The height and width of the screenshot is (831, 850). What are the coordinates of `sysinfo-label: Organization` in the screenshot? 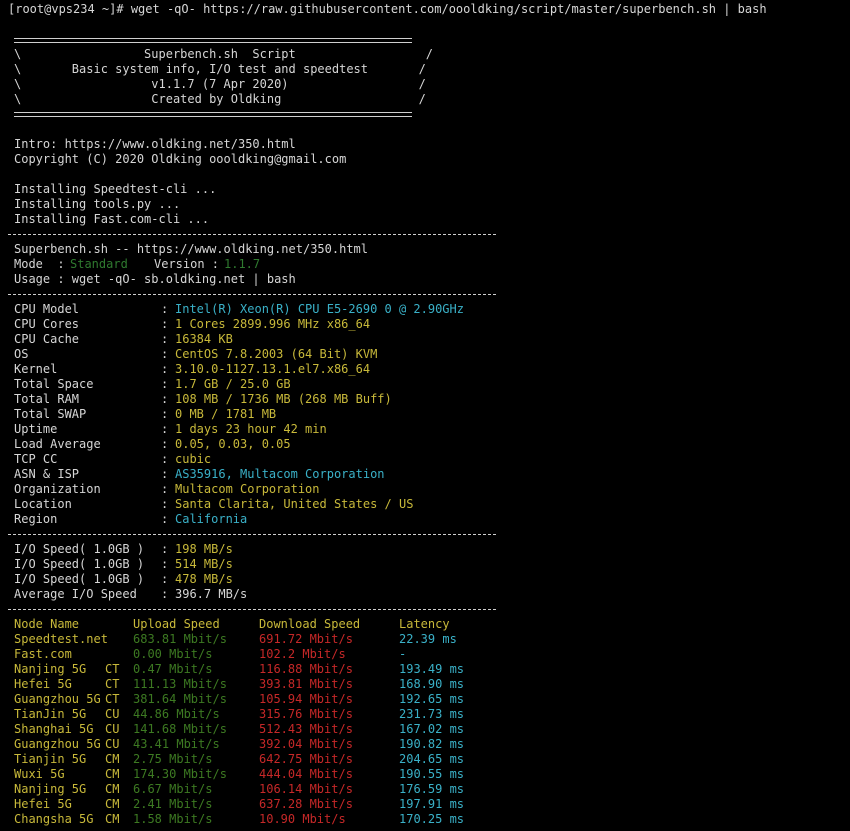 It's located at (57, 489).